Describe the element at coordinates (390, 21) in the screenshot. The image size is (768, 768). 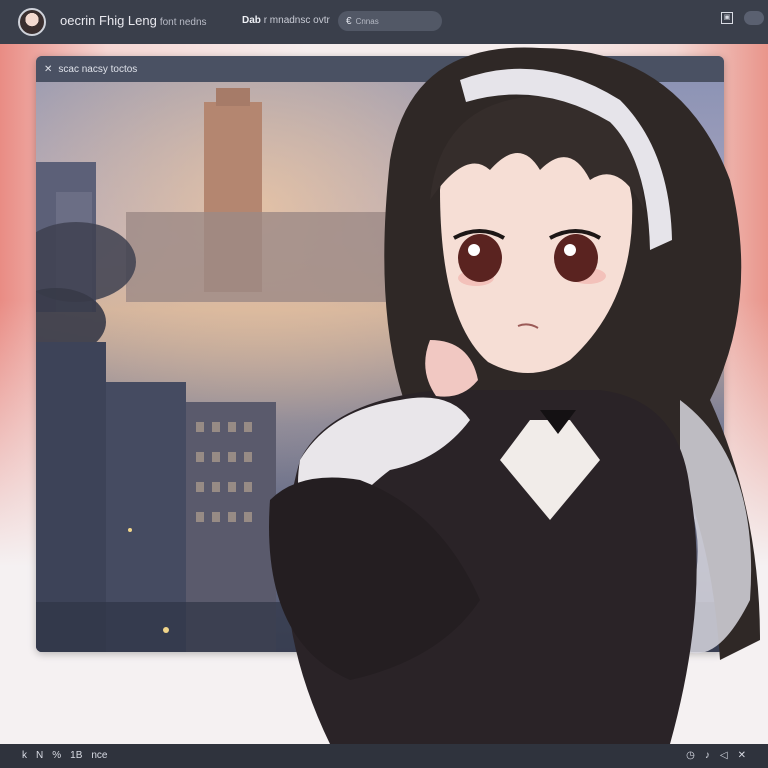
I see `search-input: € Cnnas` at that location.